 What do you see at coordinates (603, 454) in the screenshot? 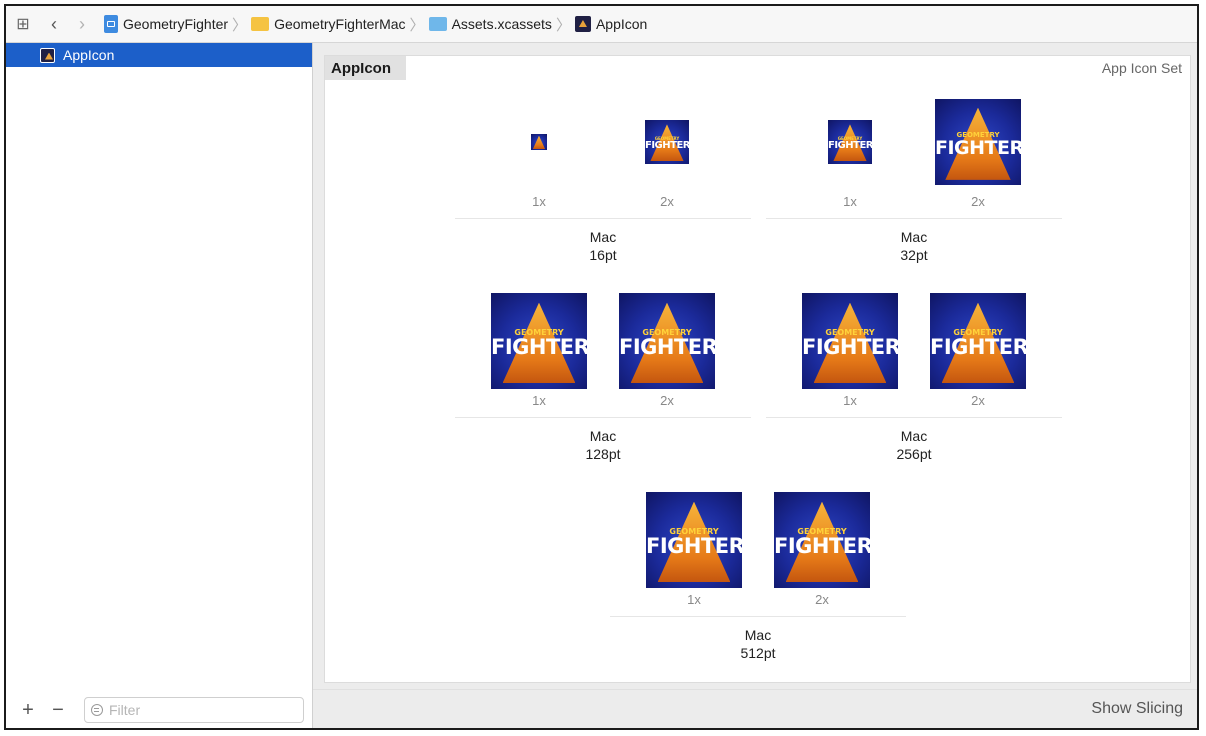
I see `group-size: 128pt` at bounding box center [603, 454].